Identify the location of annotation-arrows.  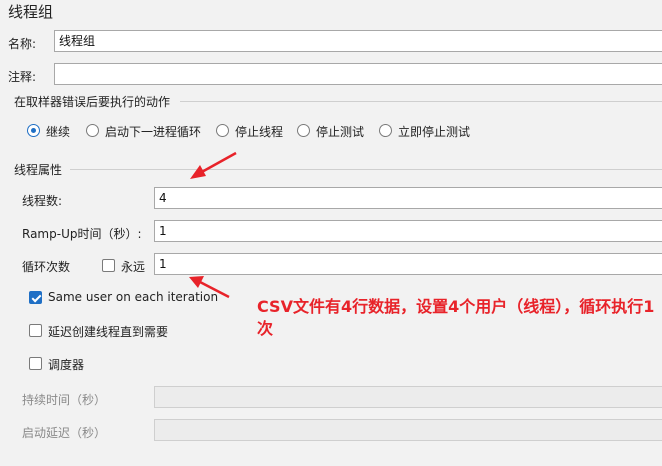
(213, 225).